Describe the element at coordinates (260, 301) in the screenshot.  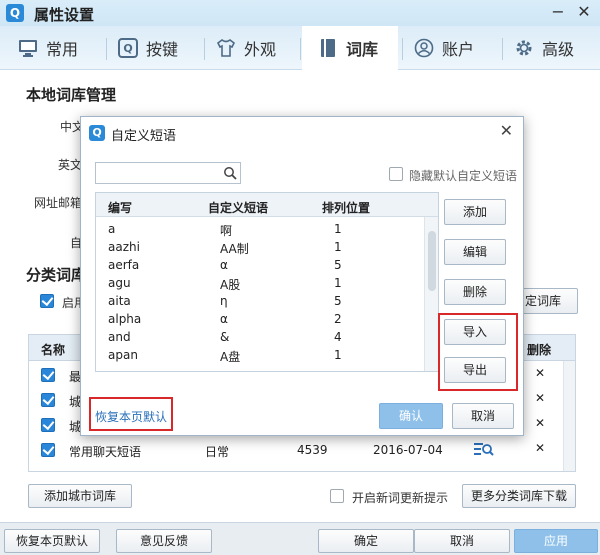
I see `list-item: aita η 5` at that location.